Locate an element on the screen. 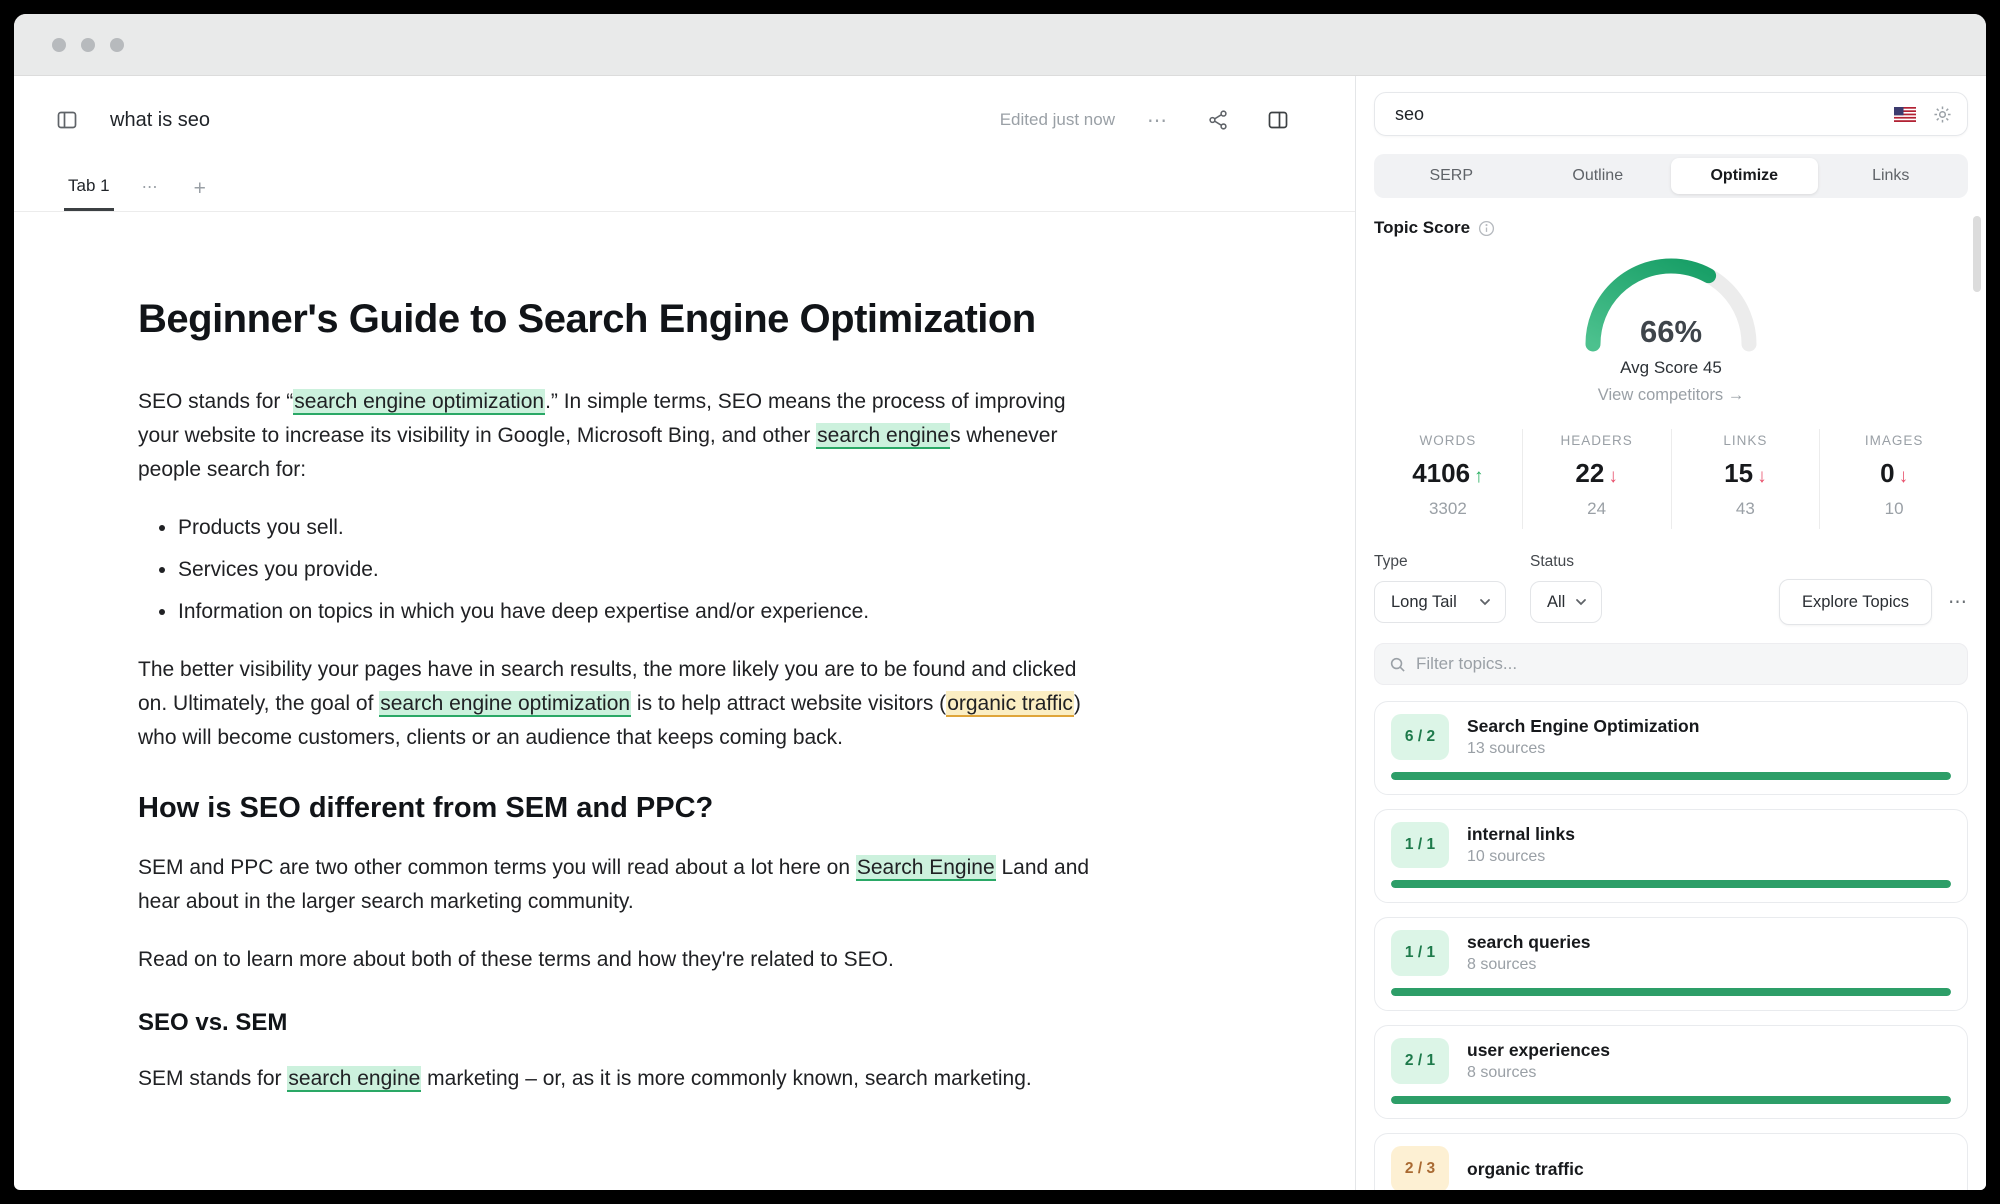 The height and width of the screenshot is (1204, 2000). settings-gear-icon is located at coordinates (1942, 114).